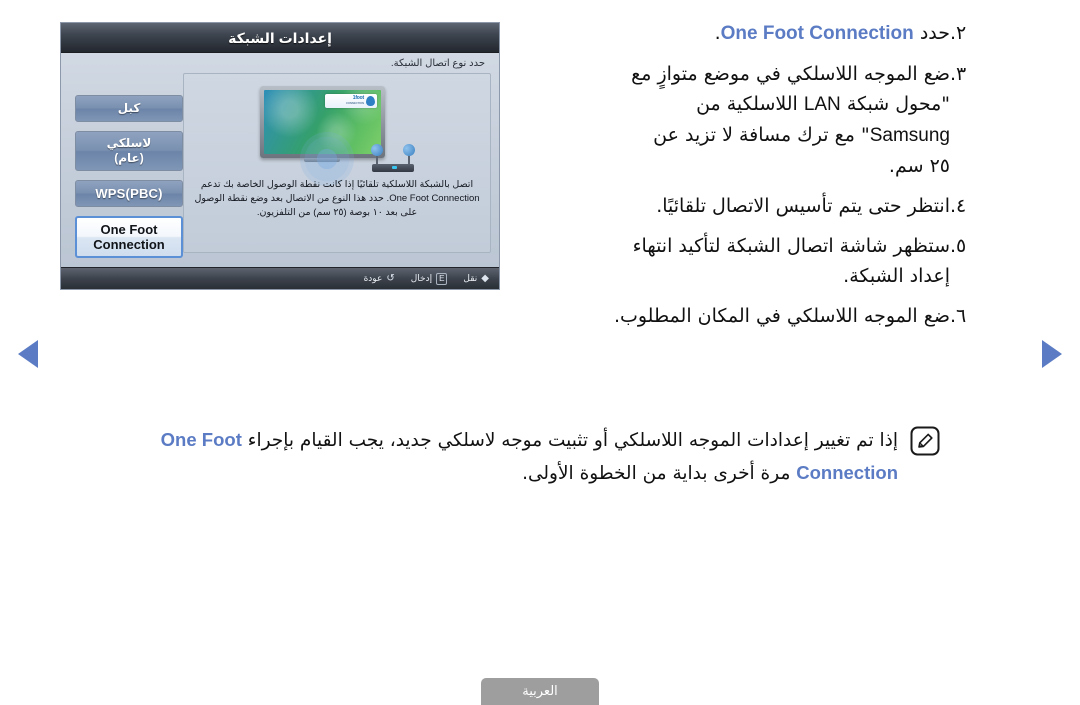 The width and height of the screenshot is (1080, 705). What do you see at coordinates (790, 74) in the screenshot?
I see `step-3-line-1: ضع الموجه اللاسلكي في موضع متوازٍ مع` at bounding box center [790, 74].